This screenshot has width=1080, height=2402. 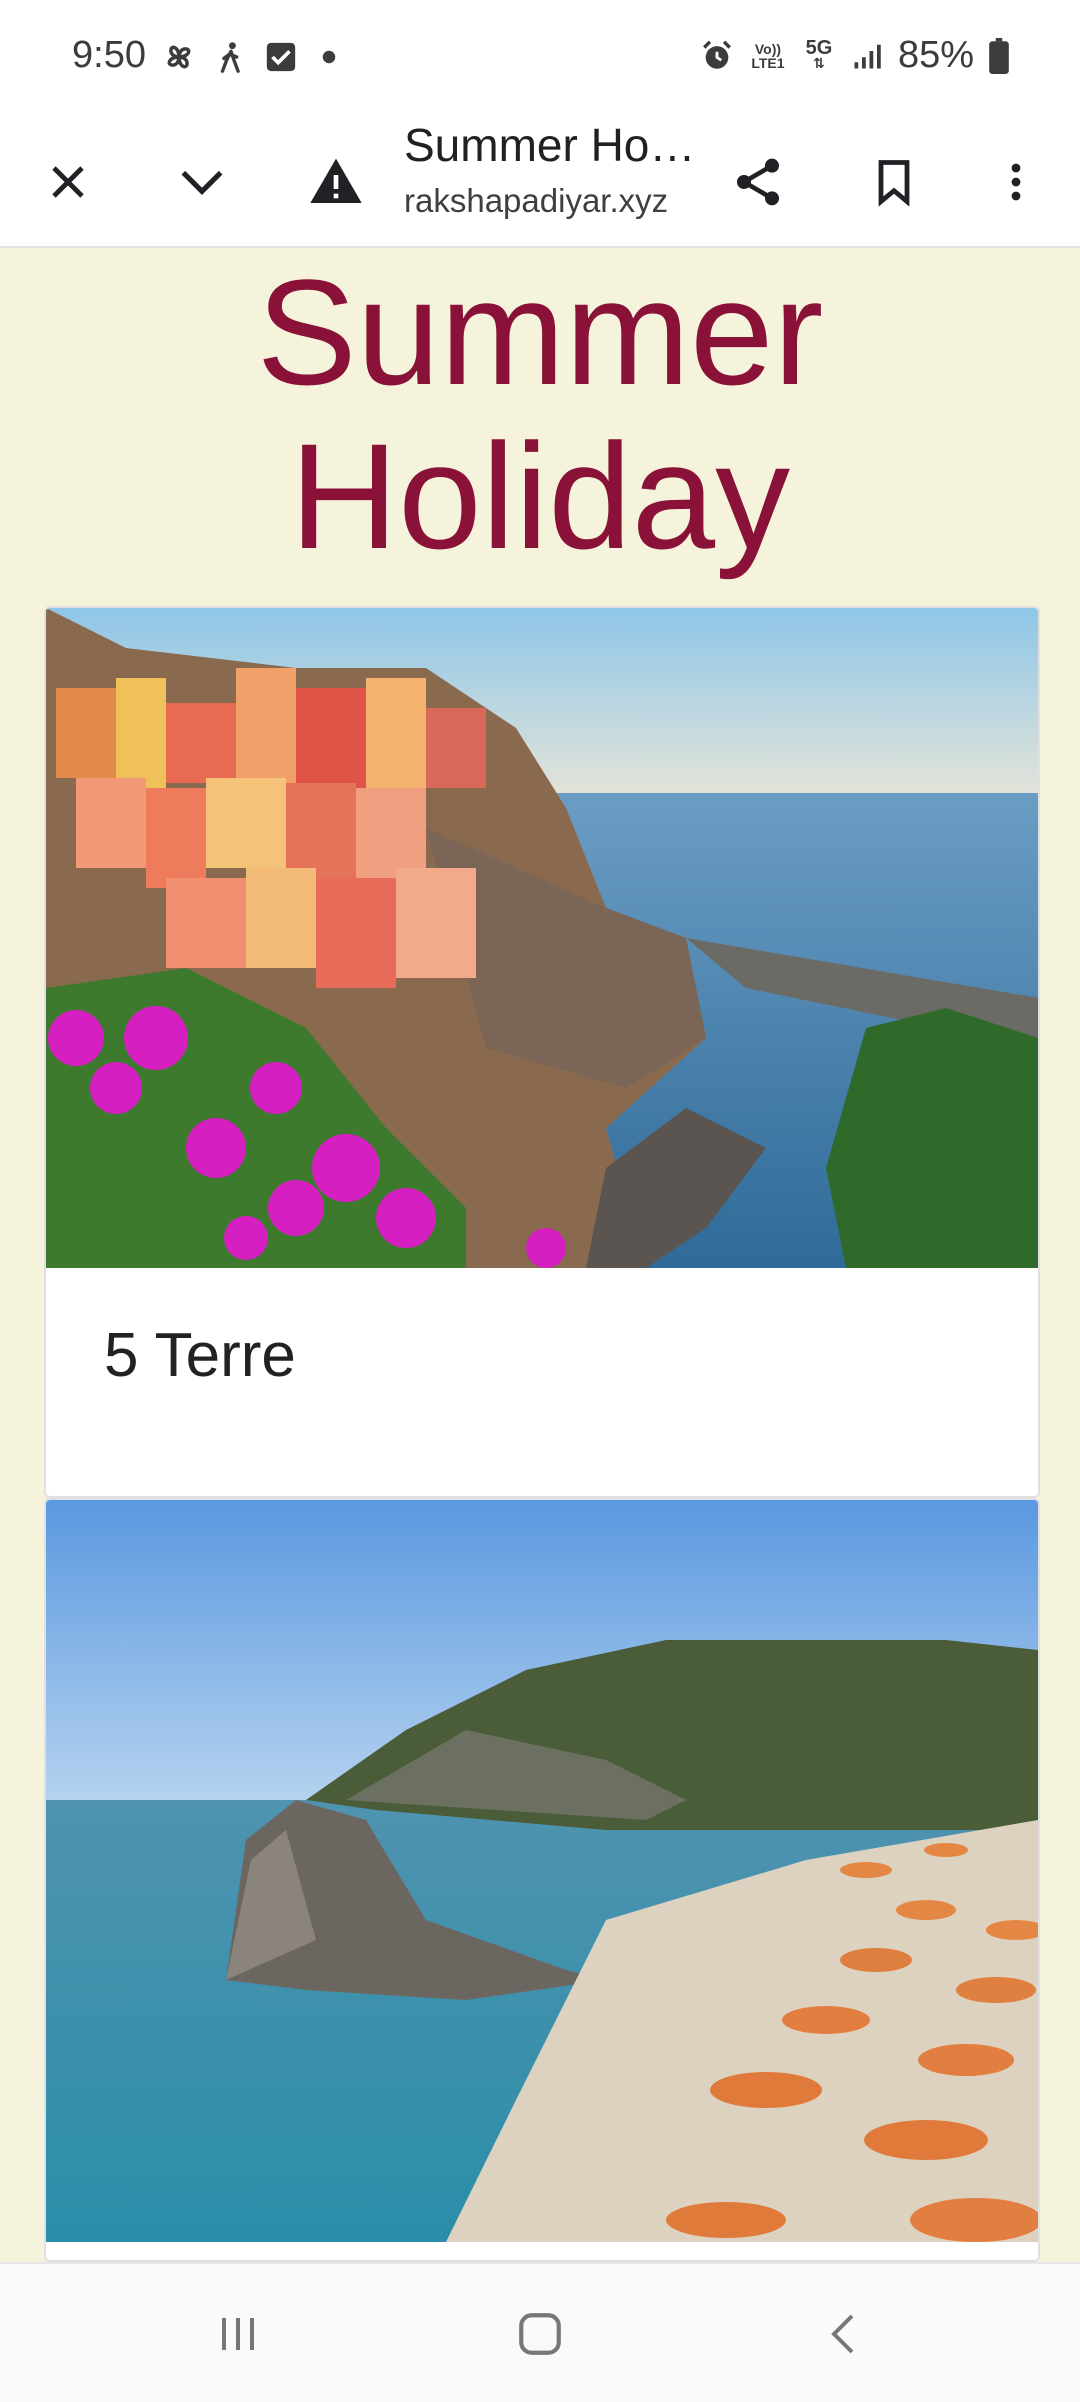 I want to click on walking-icon, so click(x=230, y=57).